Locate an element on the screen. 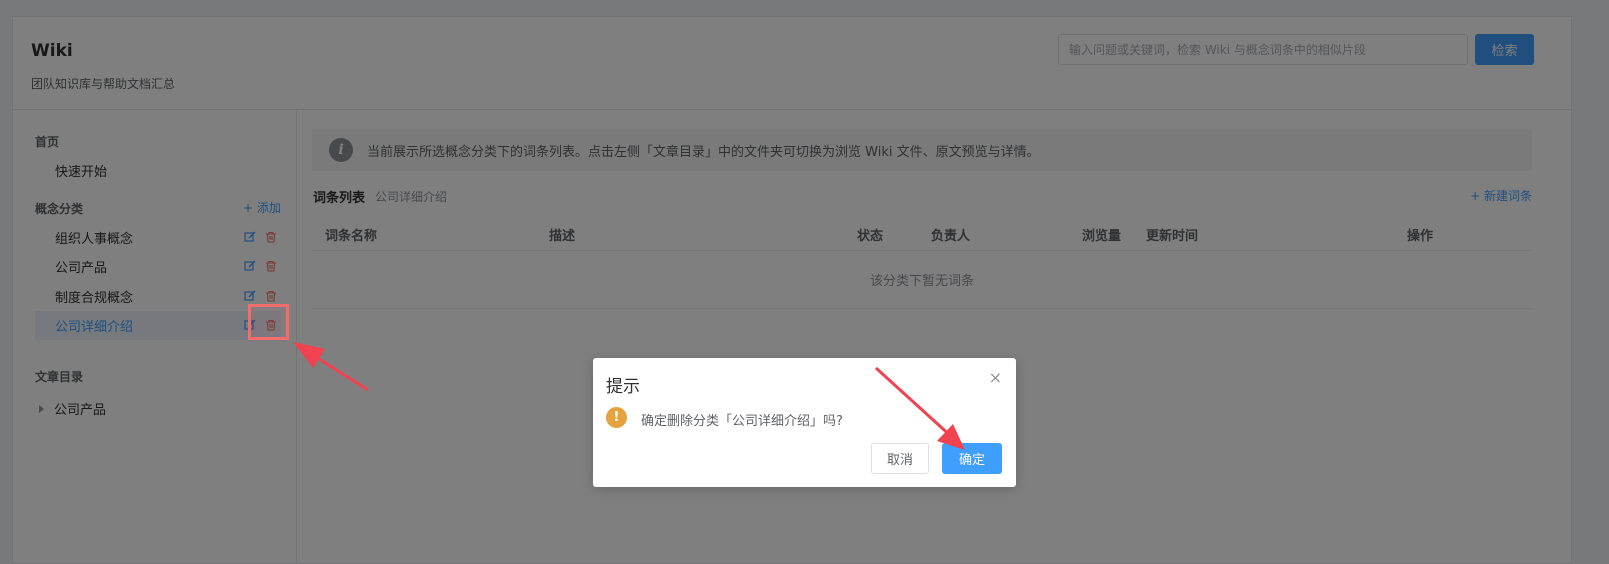  close-icon: × is located at coordinates (995, 377).